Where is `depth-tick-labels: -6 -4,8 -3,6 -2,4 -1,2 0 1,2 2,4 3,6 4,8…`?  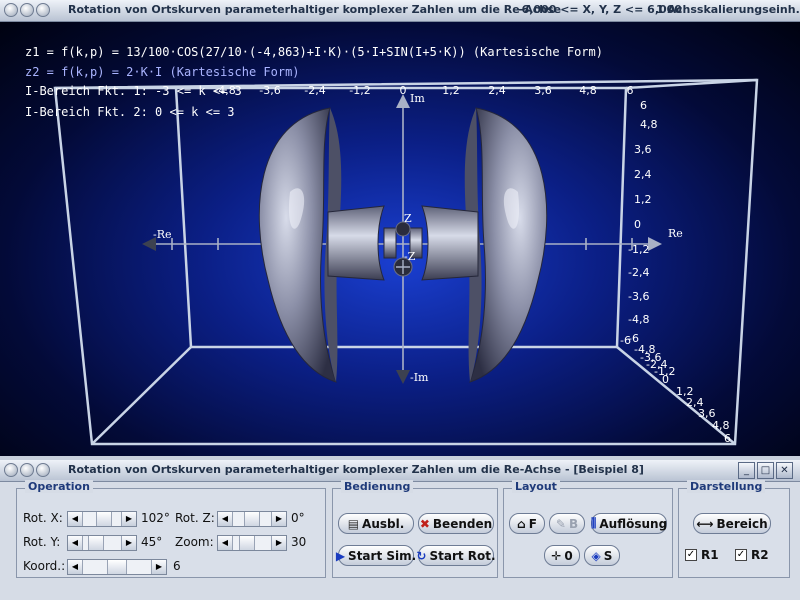 depth-tick-labels: -6 -4,8 -3,6 -2,4 -1,2 0 1,2 2,4 3,6 4,8… is located at coordinates (679, 388).